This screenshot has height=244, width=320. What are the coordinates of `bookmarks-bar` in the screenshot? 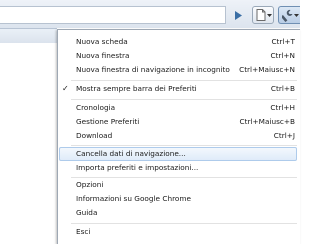 It's located at (28, 36).